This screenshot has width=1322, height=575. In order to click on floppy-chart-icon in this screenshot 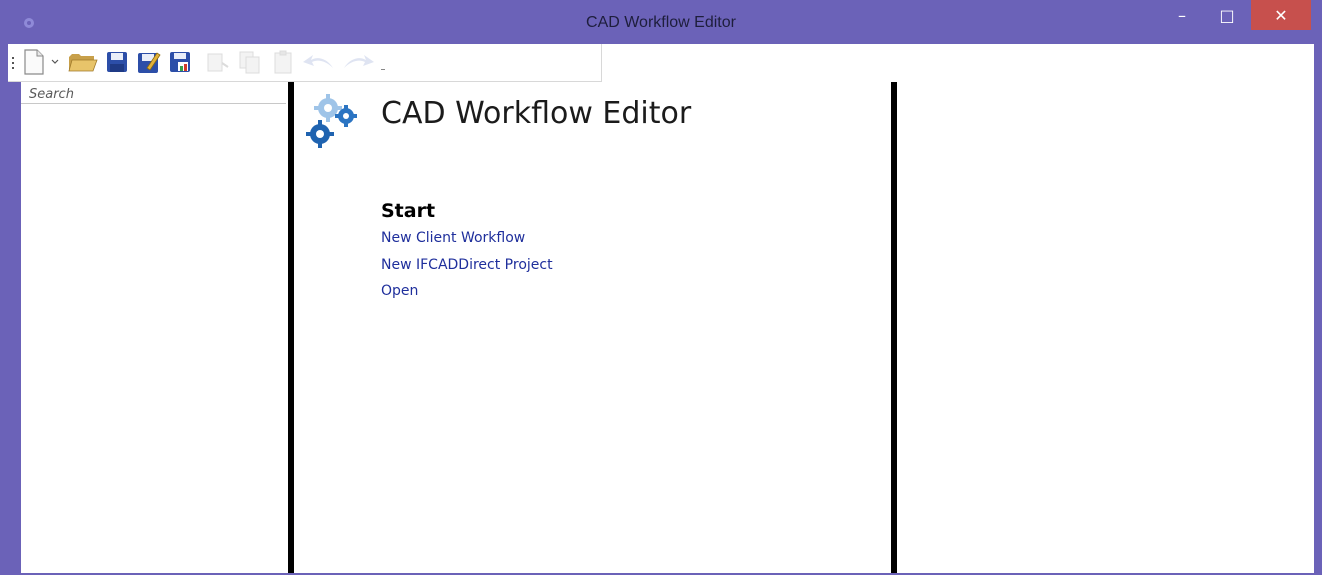, I will do `click(180, 62)`.